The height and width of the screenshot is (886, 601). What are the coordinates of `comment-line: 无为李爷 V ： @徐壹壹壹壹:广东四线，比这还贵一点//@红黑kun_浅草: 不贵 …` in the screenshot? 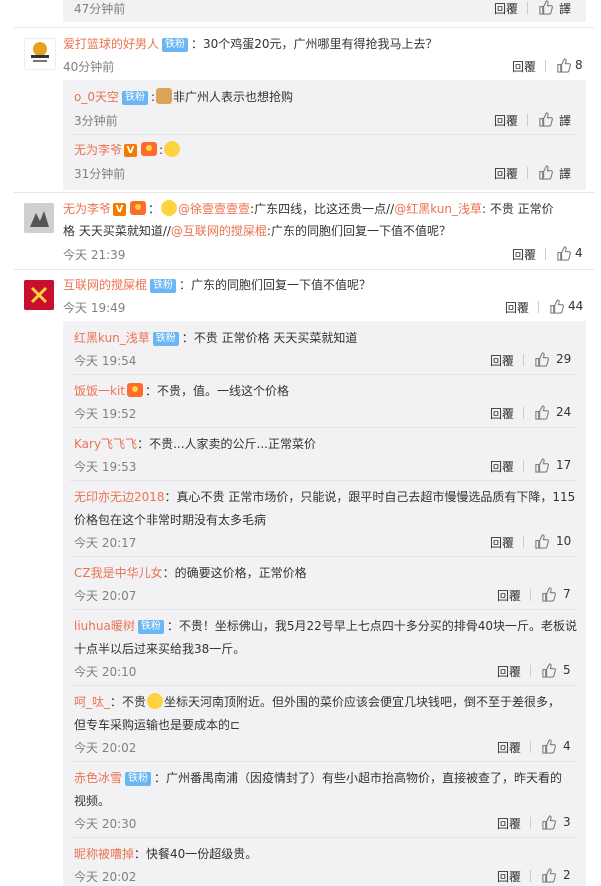 It's located at (308, 209).